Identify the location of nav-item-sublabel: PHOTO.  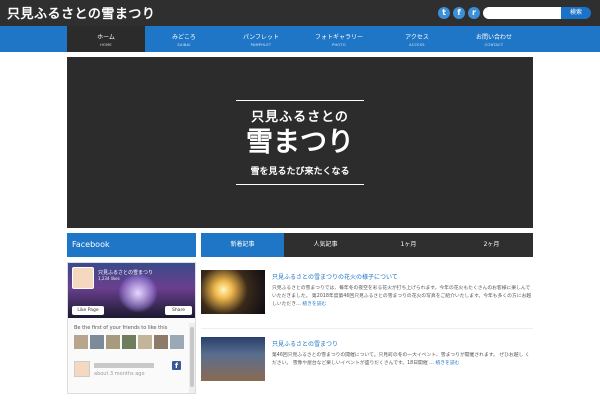
(339, 45).